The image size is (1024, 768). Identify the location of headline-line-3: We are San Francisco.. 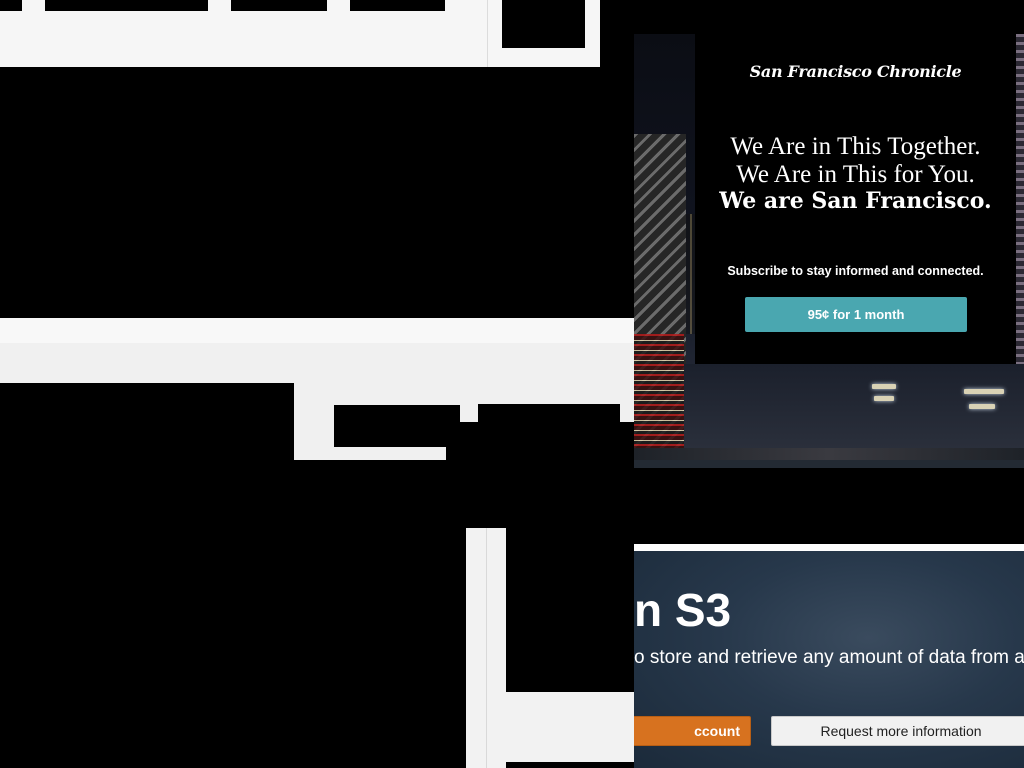
(855, 201).